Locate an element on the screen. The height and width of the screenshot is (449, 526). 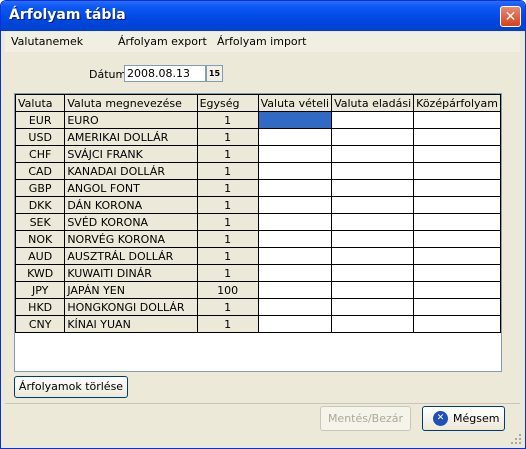
table-row: CAD KANADAI DOLLÁR 1 is located at coordinates (258, 171).